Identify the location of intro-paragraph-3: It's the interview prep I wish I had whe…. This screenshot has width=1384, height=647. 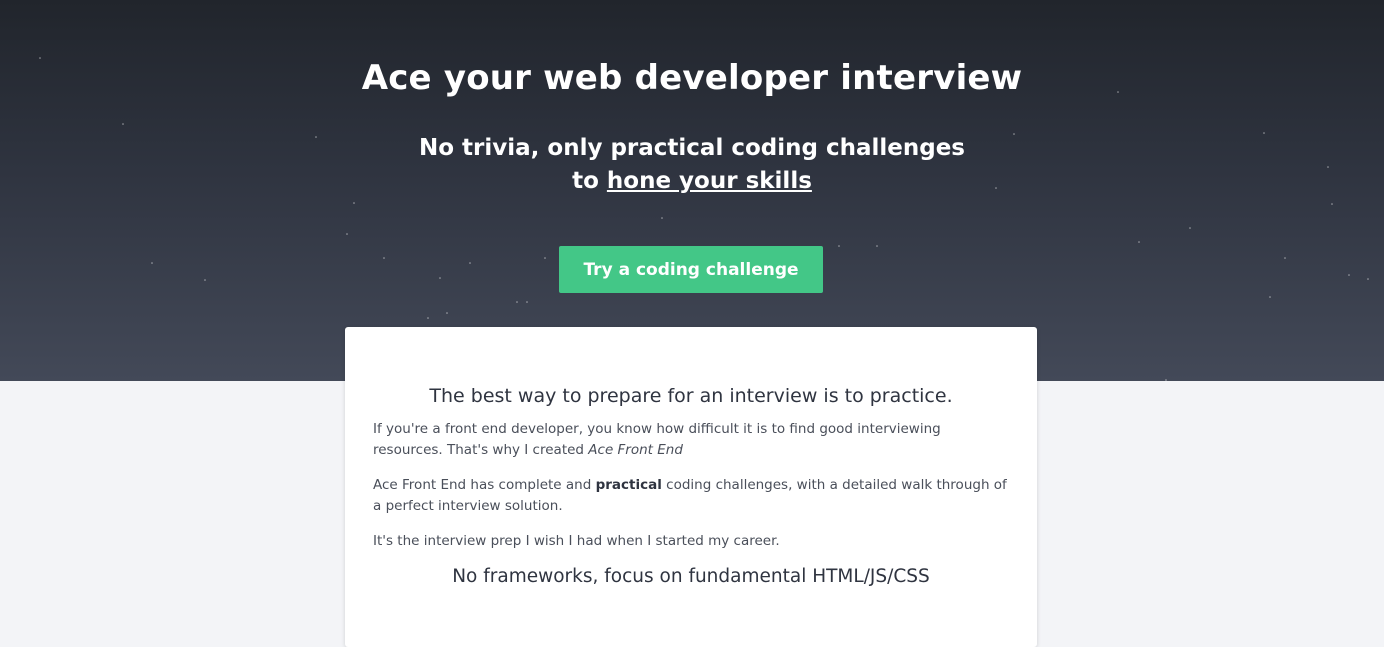
(576, 541).